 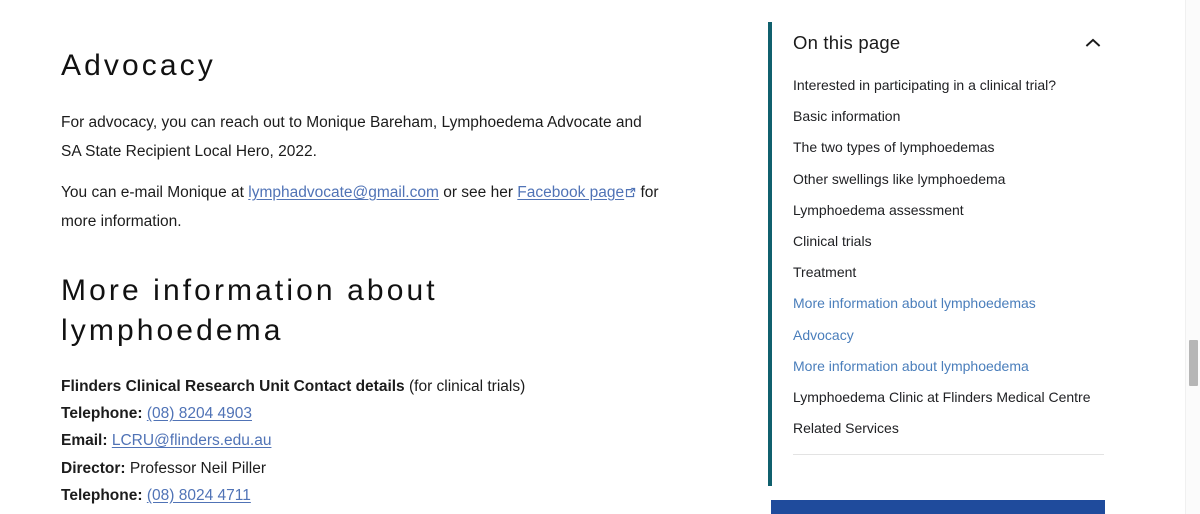 What do you see at coordinates (138, 65) in the screenshot?
I see `page-title-advocacy: Advocacy` at bounding box center [138, 65].